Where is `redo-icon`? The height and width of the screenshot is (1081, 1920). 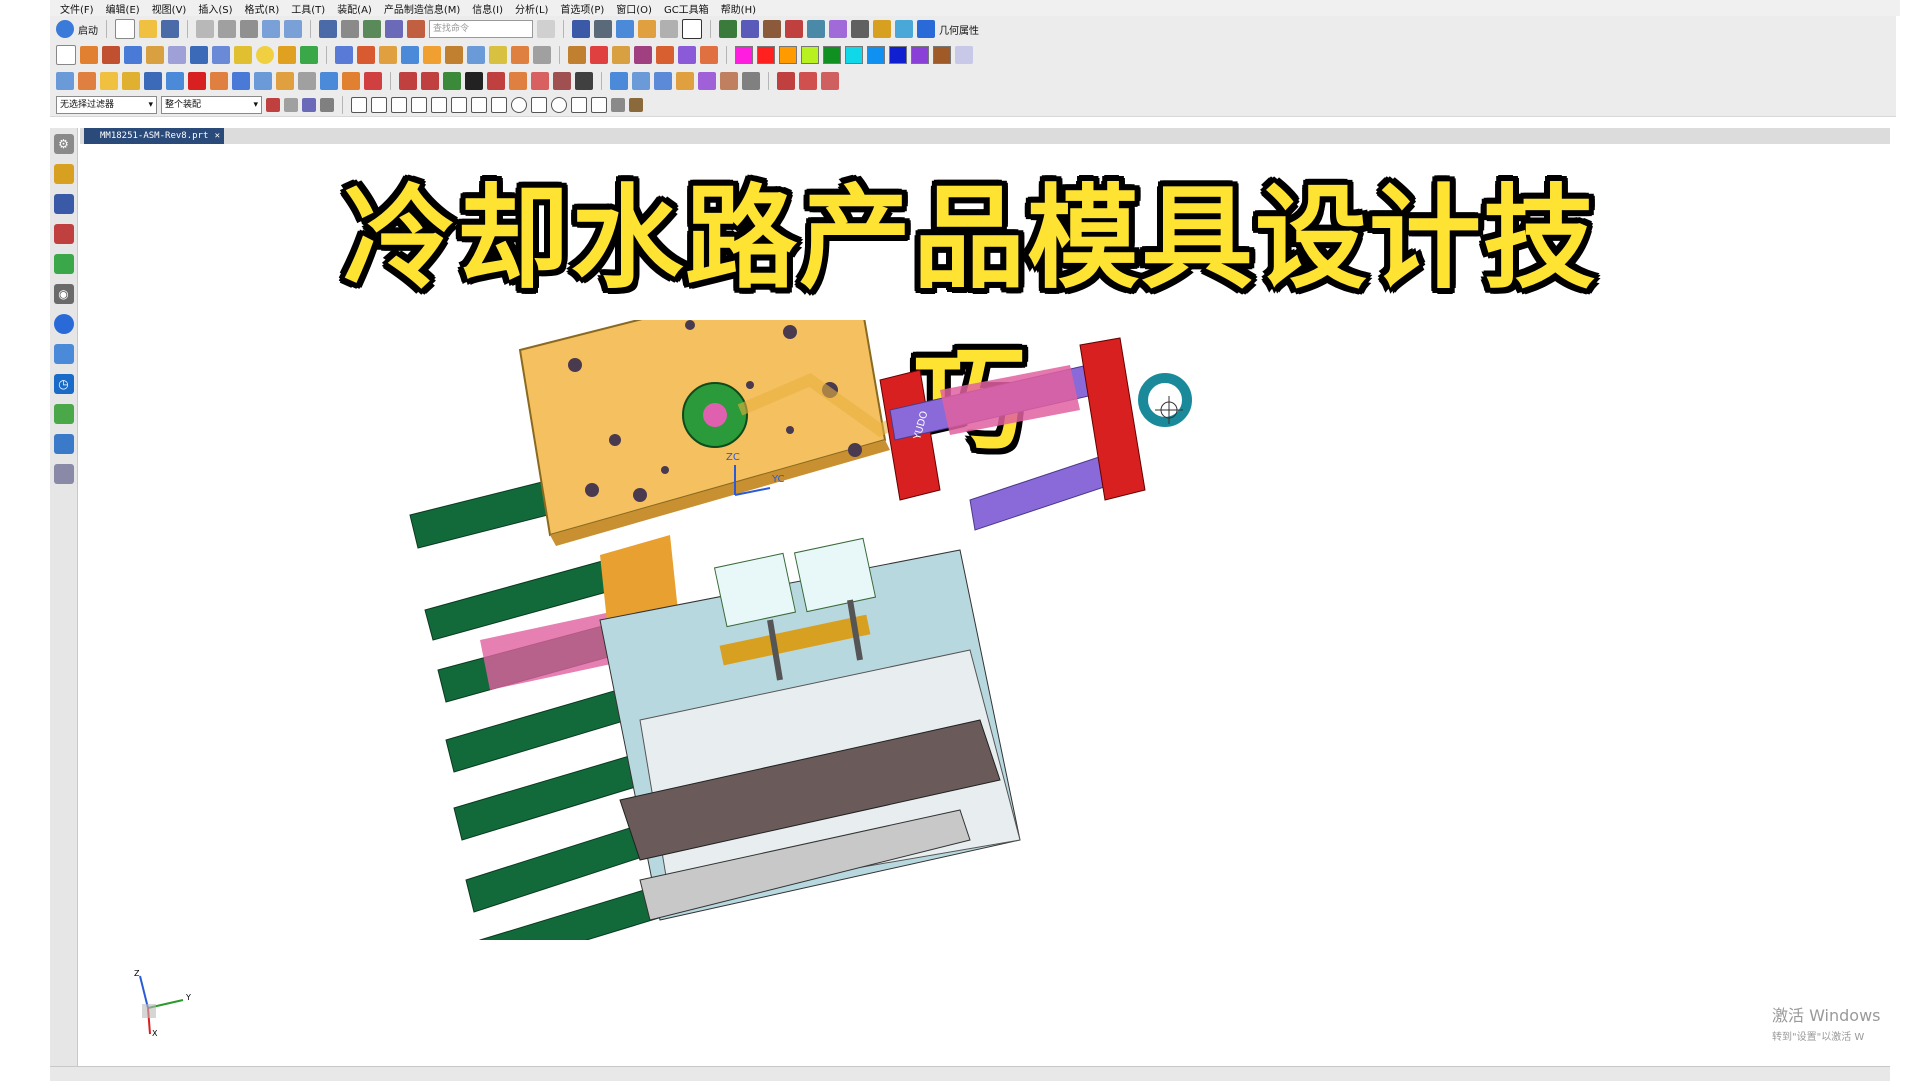
redo-icon is located at coordinates (293, 29).